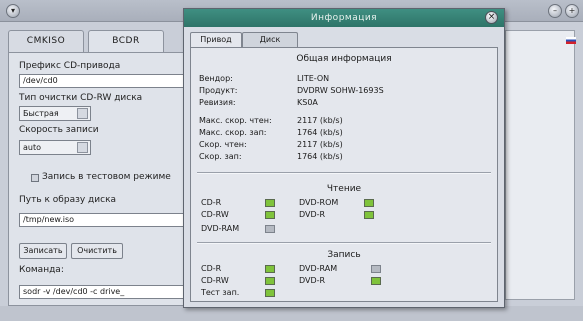  Describe the element at coordinates (369, 215) in the screenshot. I see `read-dvdr-indicator` at that location.